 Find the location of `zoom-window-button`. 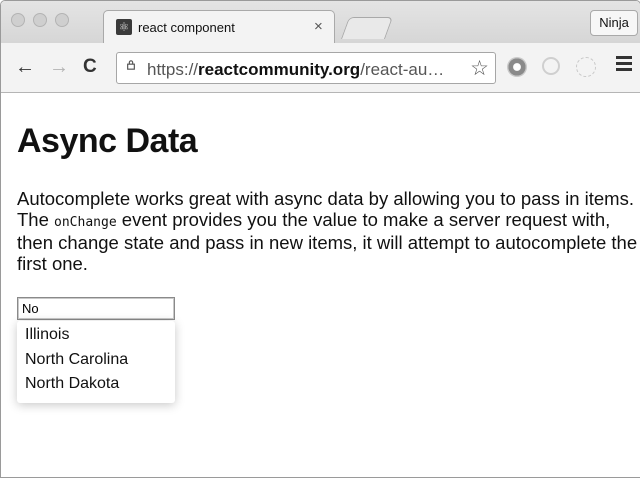

zoom-window-button is located at coordinates (62, 20).